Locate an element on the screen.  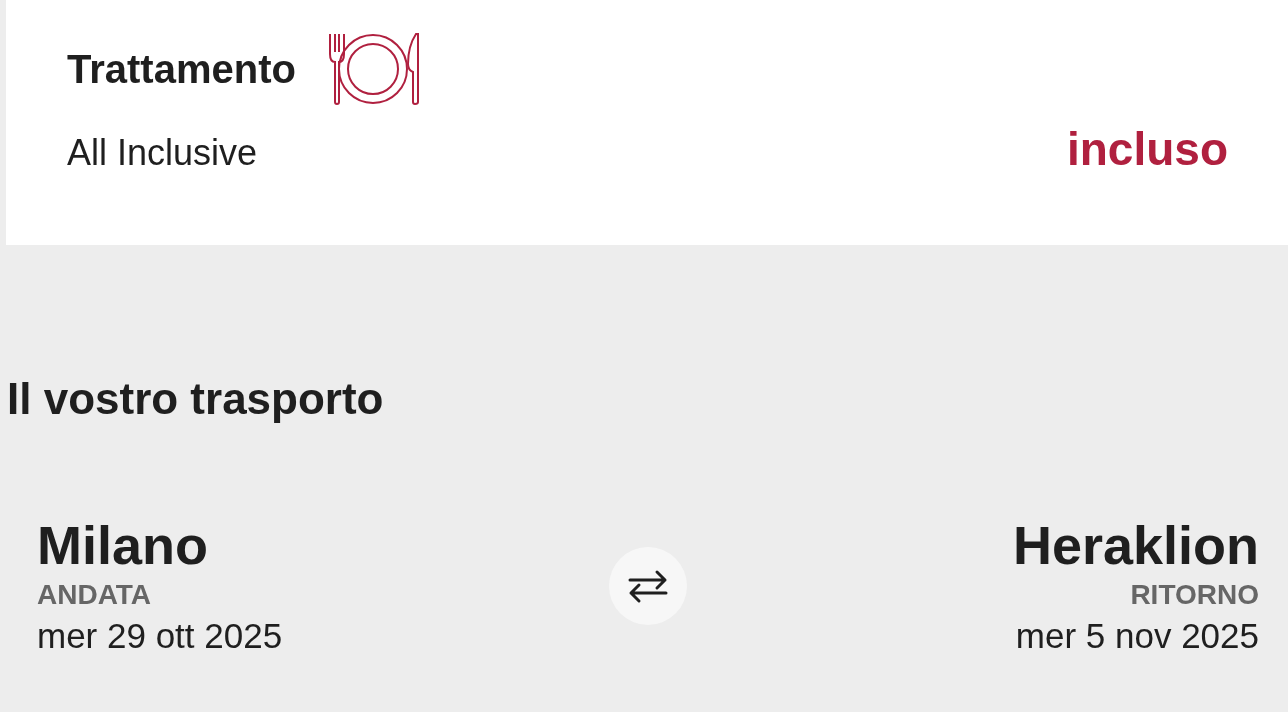
leg-label: ANDATA is located at coordinates (94, 595).